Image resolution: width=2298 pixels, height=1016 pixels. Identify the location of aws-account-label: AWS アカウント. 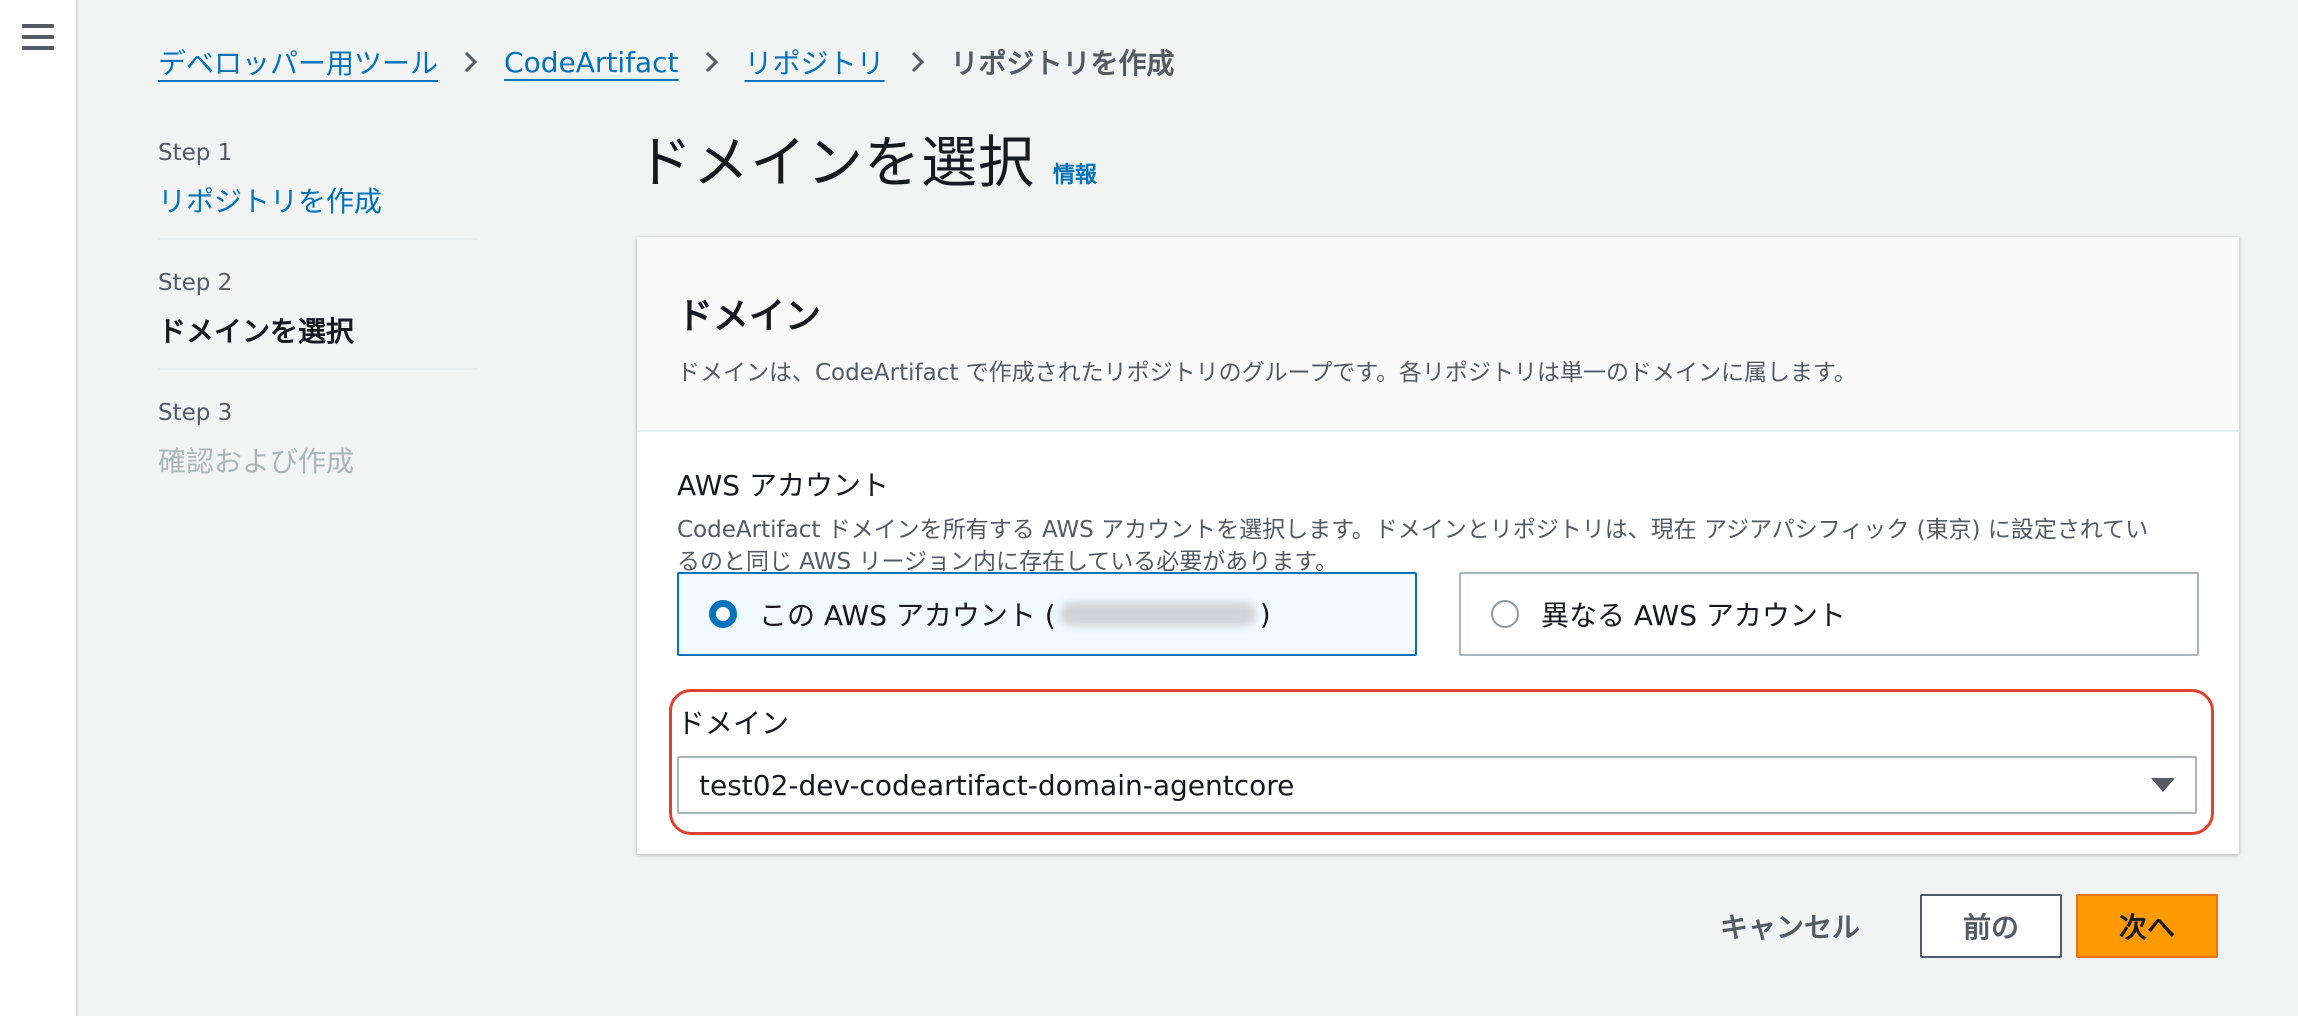
(783, 485).